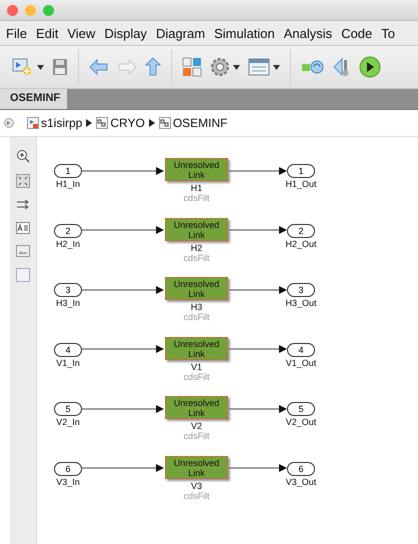 This screenshot has width=418, height=544. What do you see at coordinates (68, 422) in the screenshot?
I see `inport-label: V2_In` at bounding box center [68, 422].